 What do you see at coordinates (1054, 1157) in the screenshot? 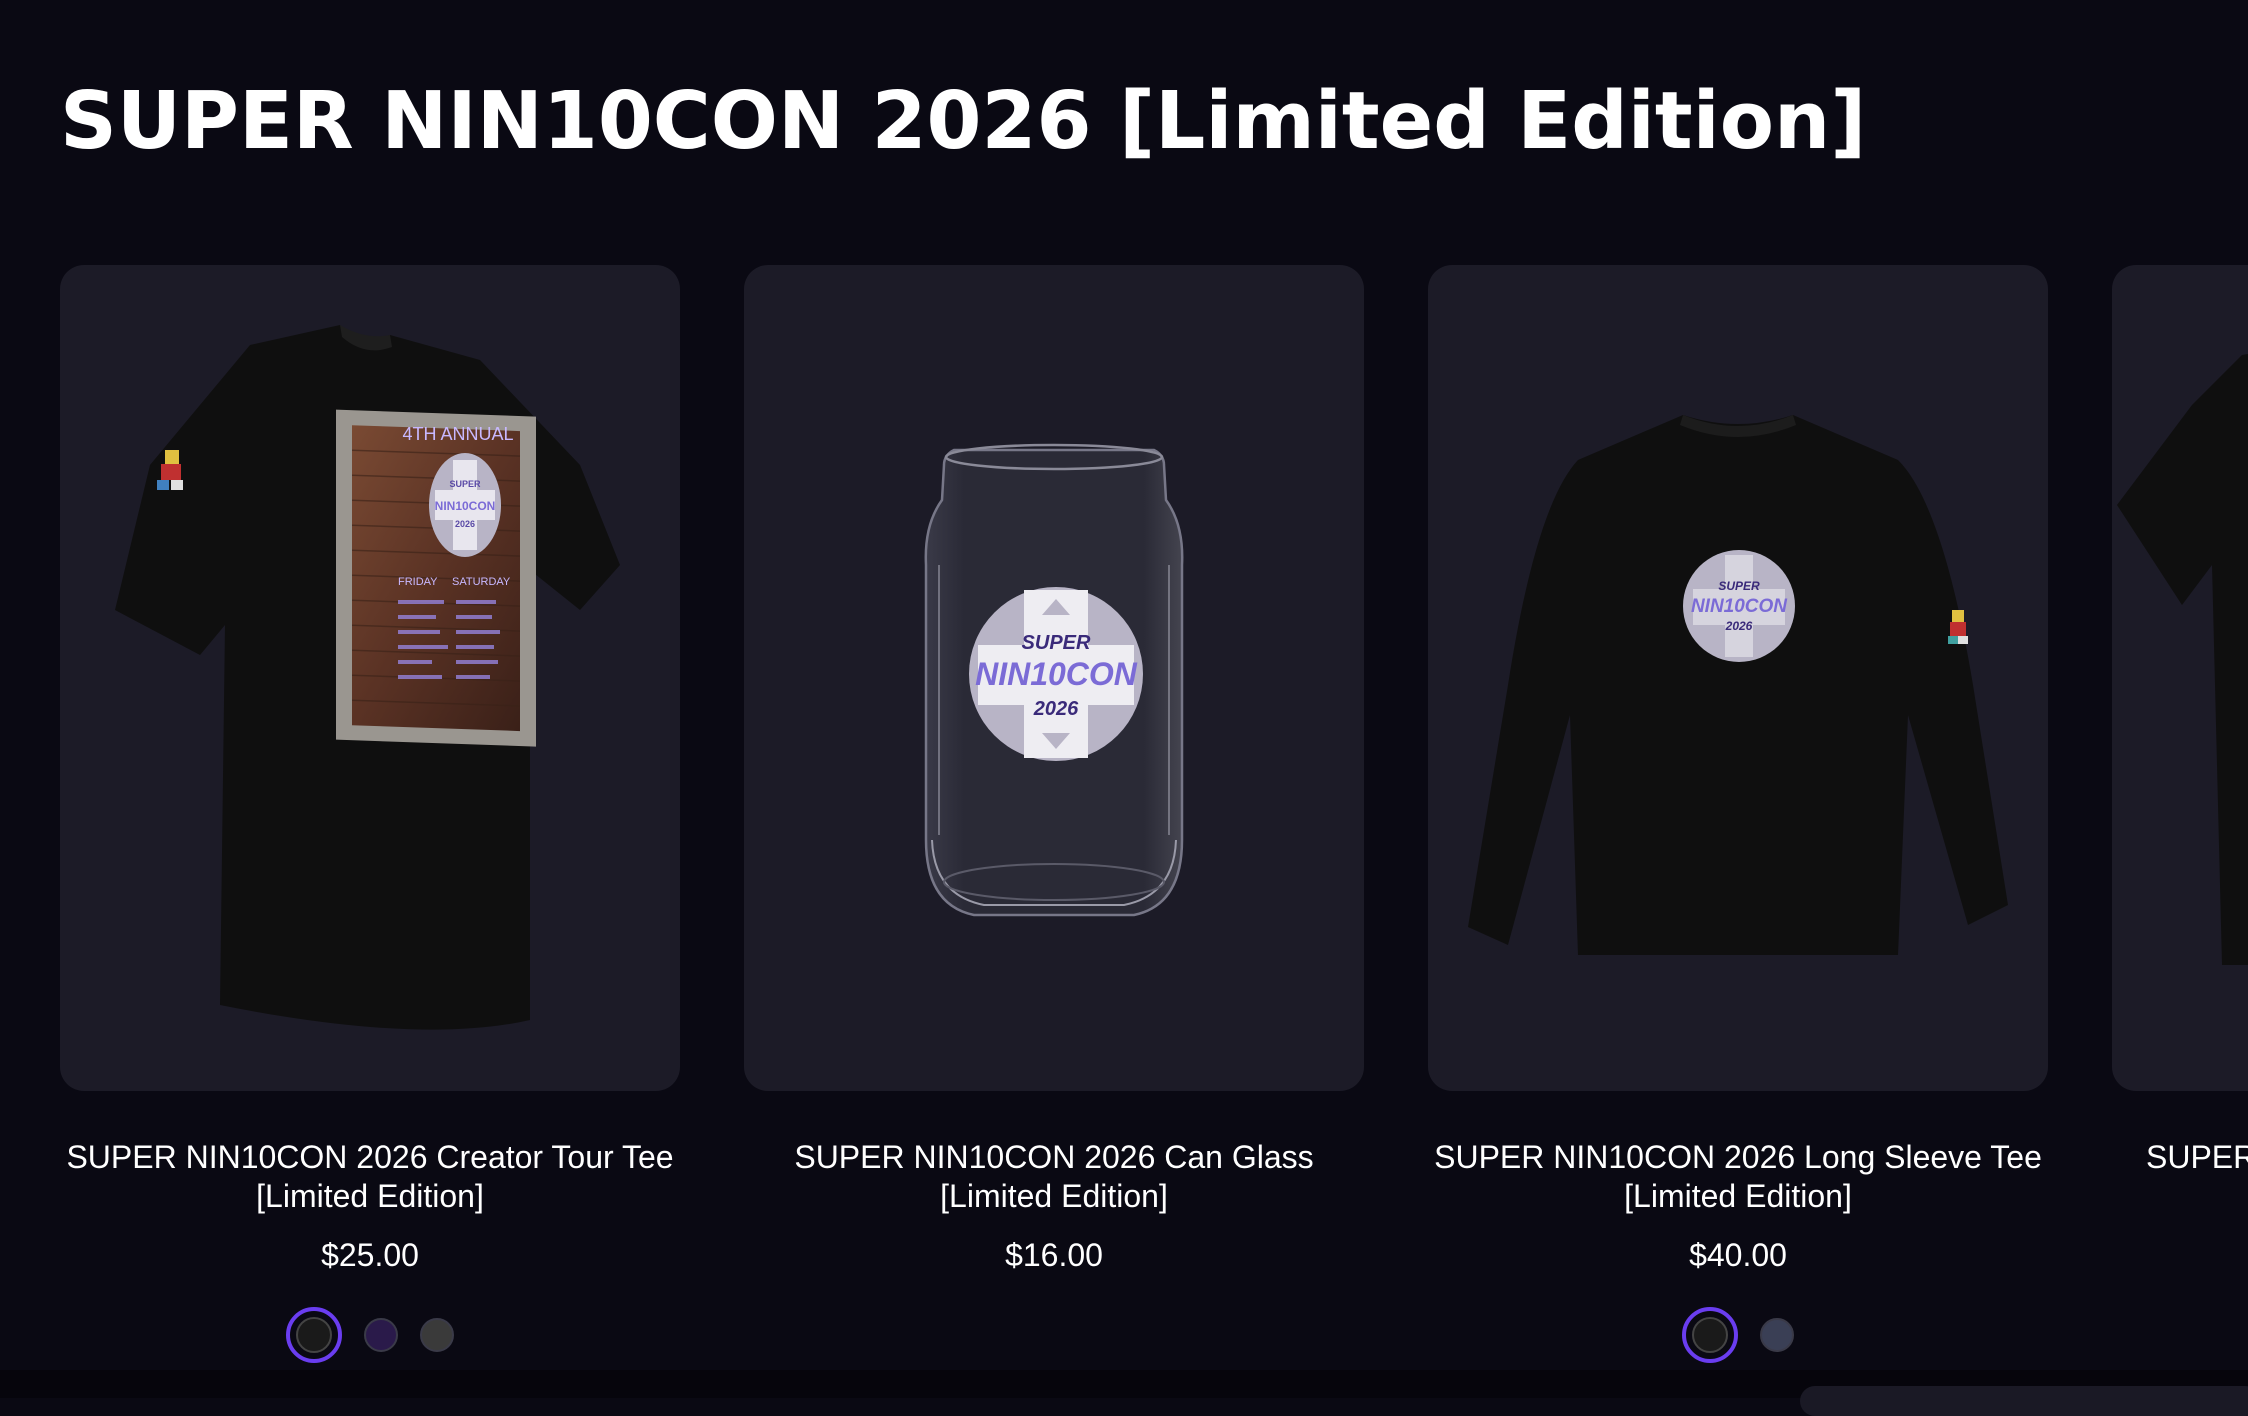
I see `product-title-line: SUPER NIN10CON 2026 Can Glass` at bounding box center [1054, 1157].